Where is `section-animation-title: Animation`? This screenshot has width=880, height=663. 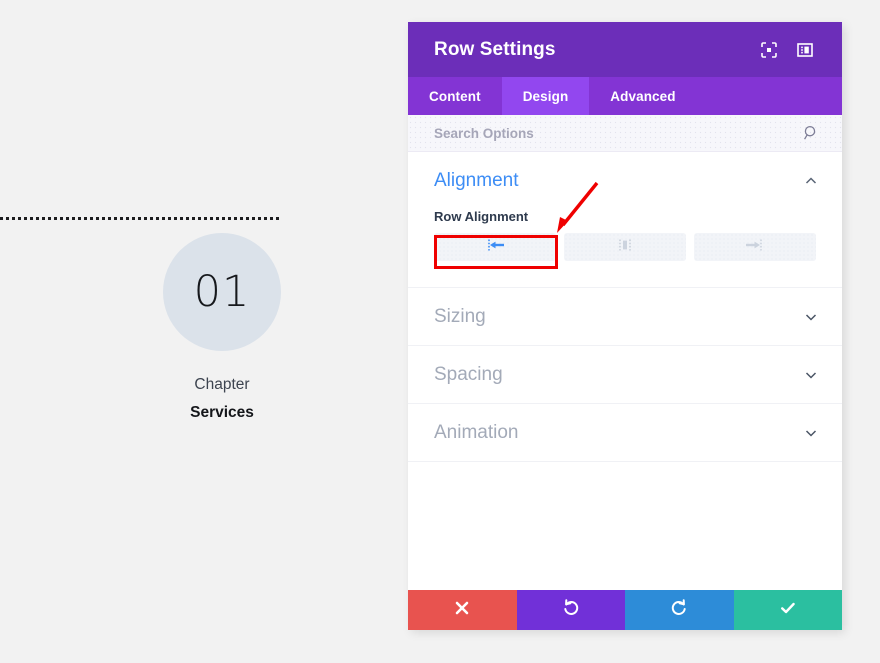
section-animation-title: Animation is located at coordinates (476, 432).